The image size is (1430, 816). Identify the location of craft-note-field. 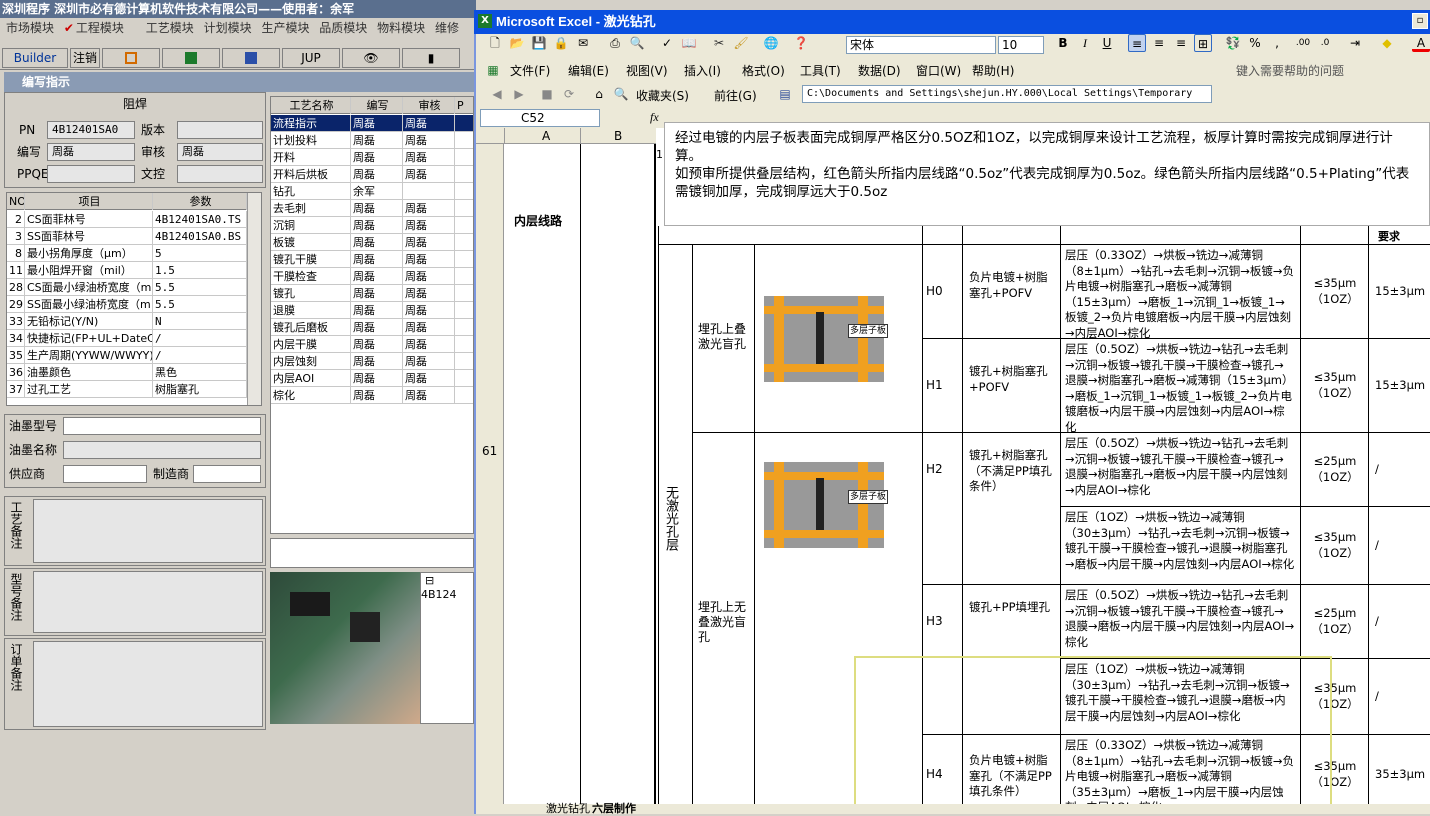
(148, 531).